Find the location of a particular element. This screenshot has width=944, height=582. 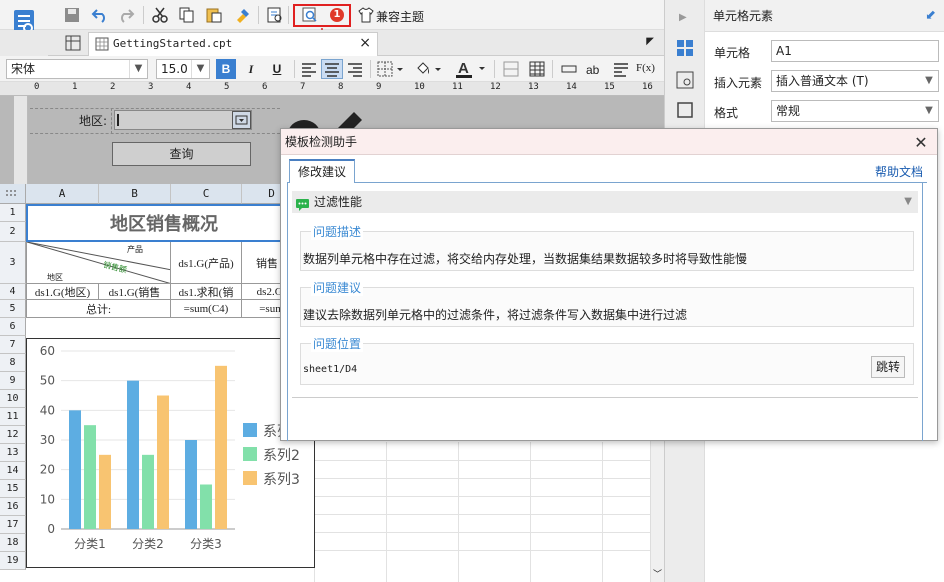

row-header: 17 is located at coordinates (13, 525).